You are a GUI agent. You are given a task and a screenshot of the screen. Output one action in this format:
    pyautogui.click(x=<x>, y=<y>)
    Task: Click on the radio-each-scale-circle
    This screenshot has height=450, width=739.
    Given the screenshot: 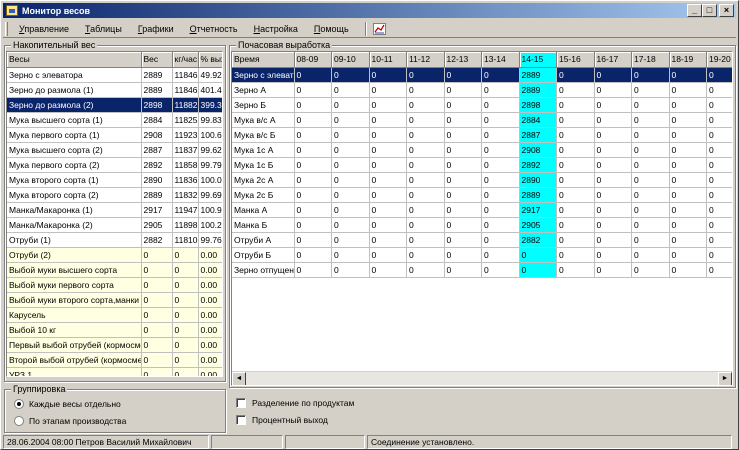 What is the action you would take?
    pyautogui.click(x=19, y=404)
    